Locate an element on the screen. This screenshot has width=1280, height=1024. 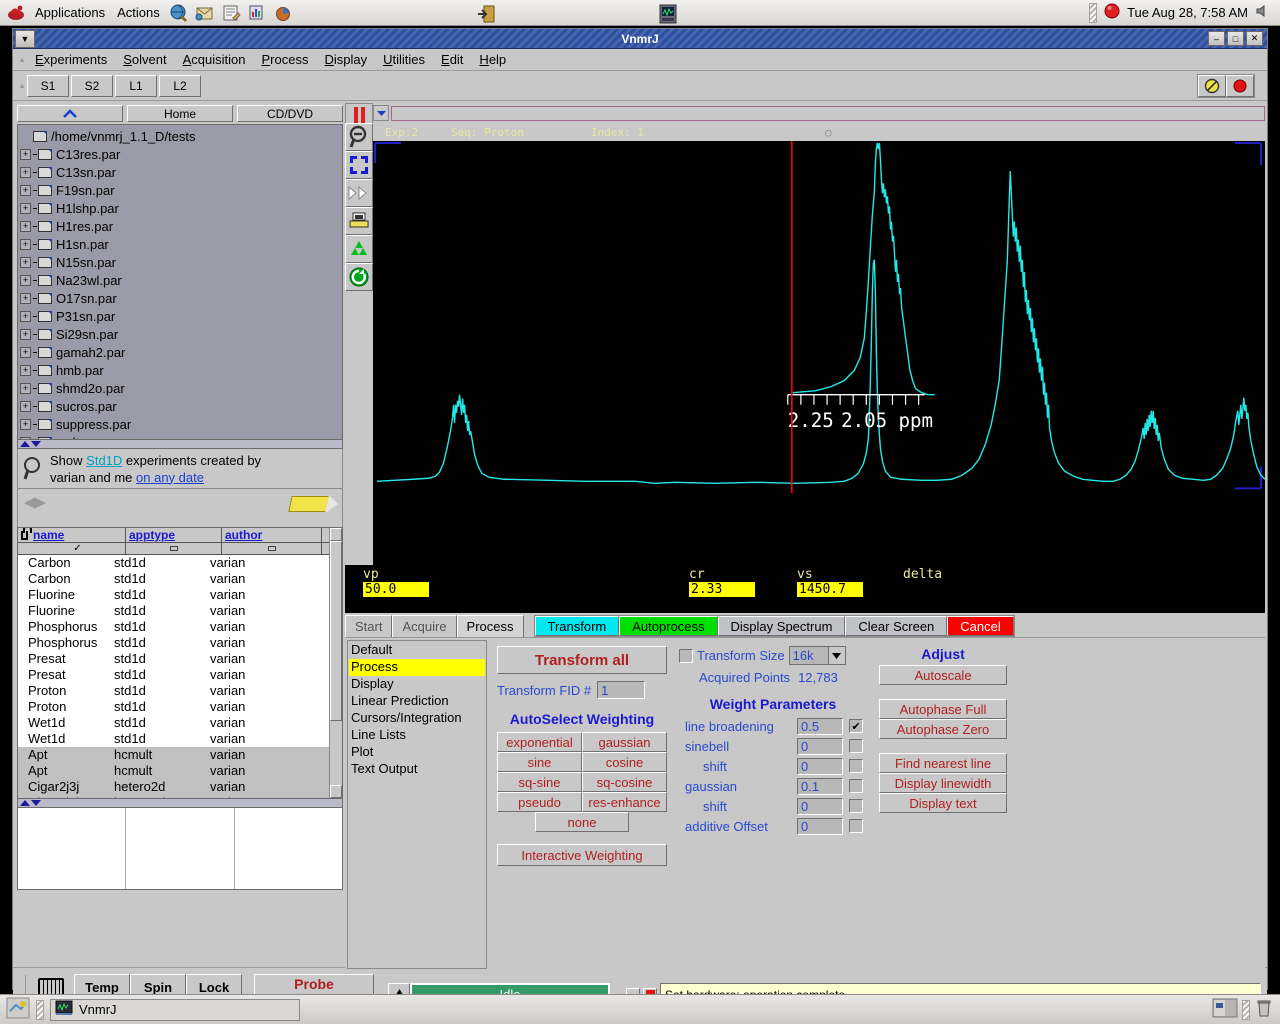
mail-icon is located at coordinates (205, 13).